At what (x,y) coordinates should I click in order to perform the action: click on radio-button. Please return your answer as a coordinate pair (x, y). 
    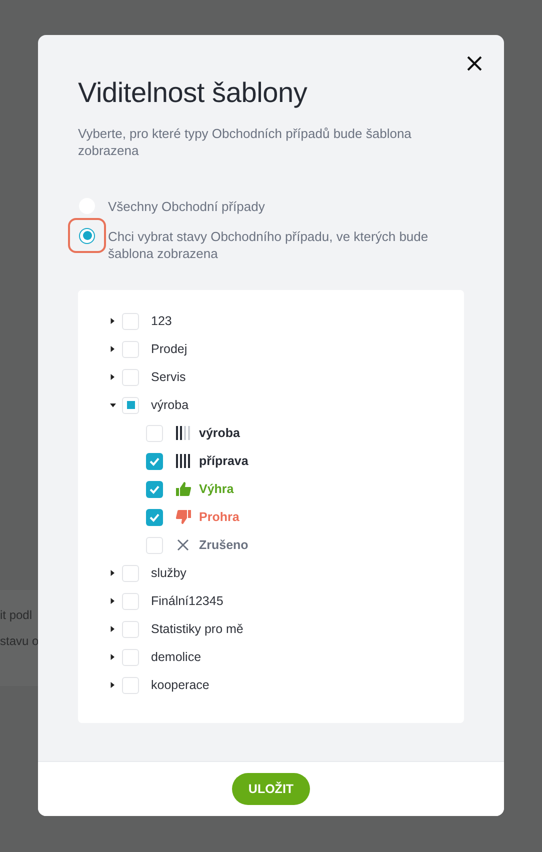
    Looking at the image, I should click on (87, 235).